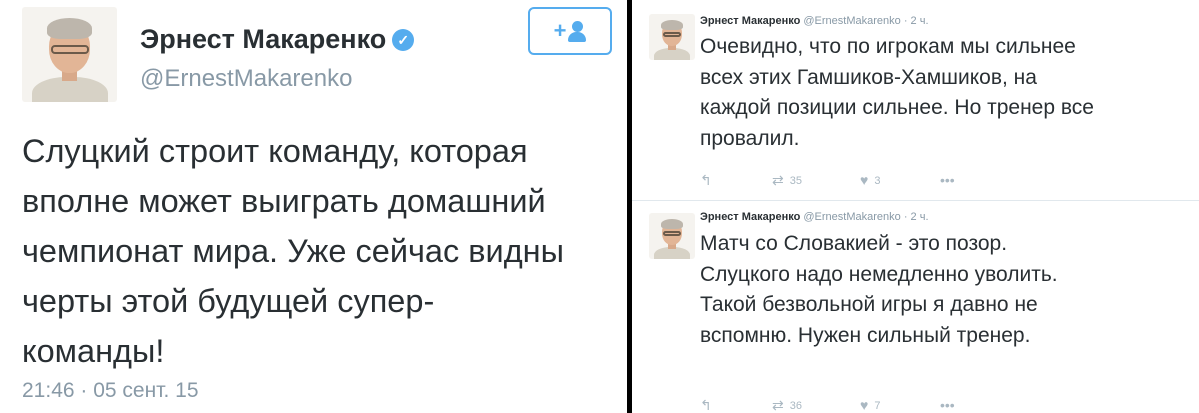 This screenshot has width=1199, height=413. Describe the element at coordinates (877, 406) in the screenshot. I see `like-count: 7` at that location.